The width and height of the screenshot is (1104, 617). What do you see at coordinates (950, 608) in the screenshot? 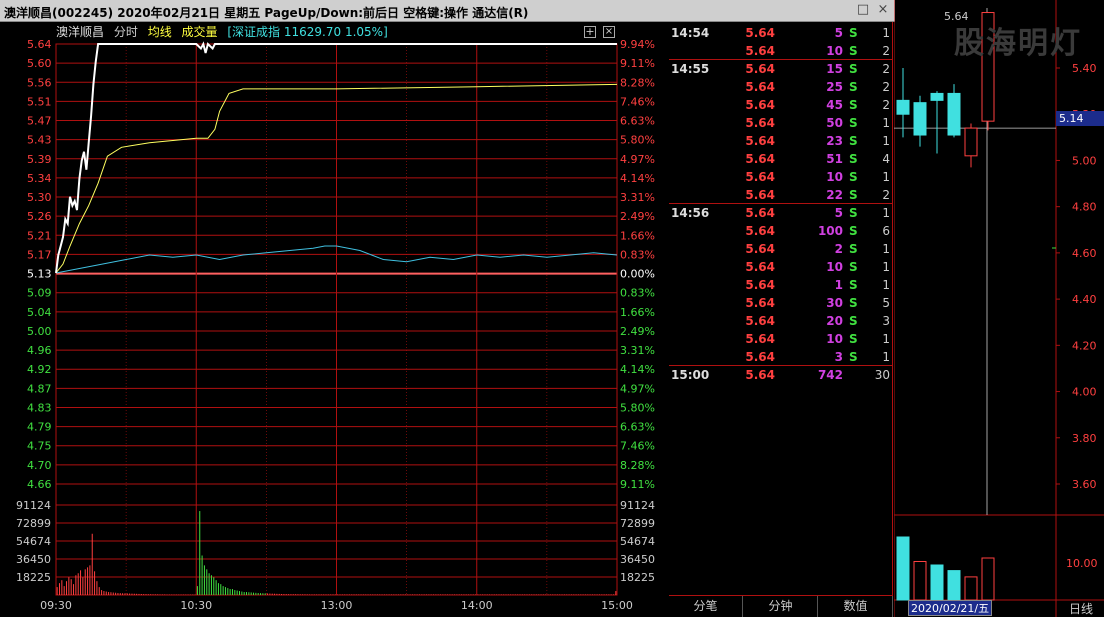
I see `kline-date-label: 2020/02/21/五` at bounding box center [950, 608].